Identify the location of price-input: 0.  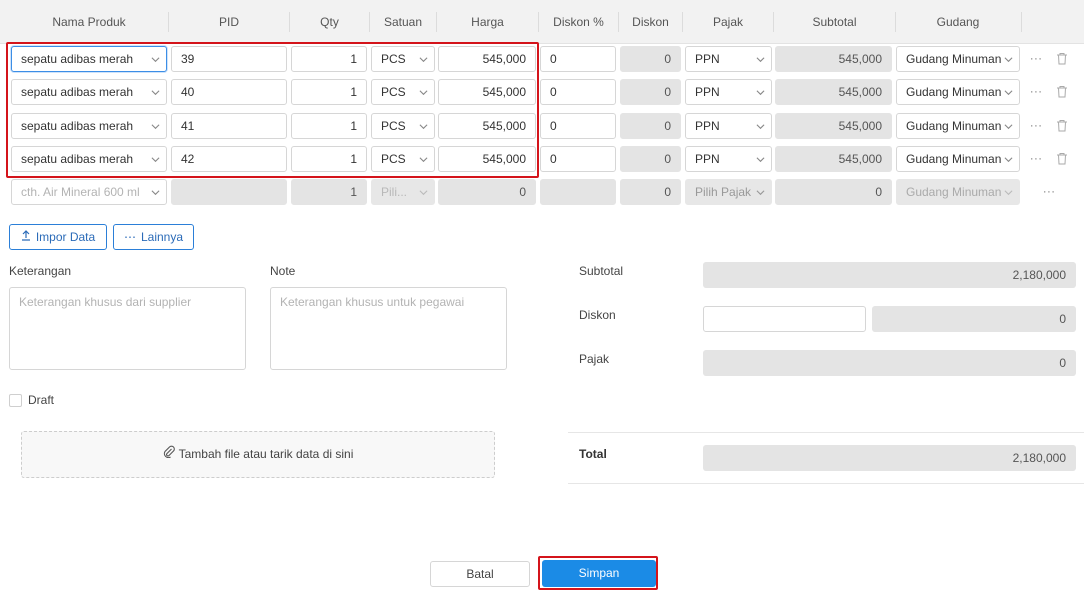
(487, 192).